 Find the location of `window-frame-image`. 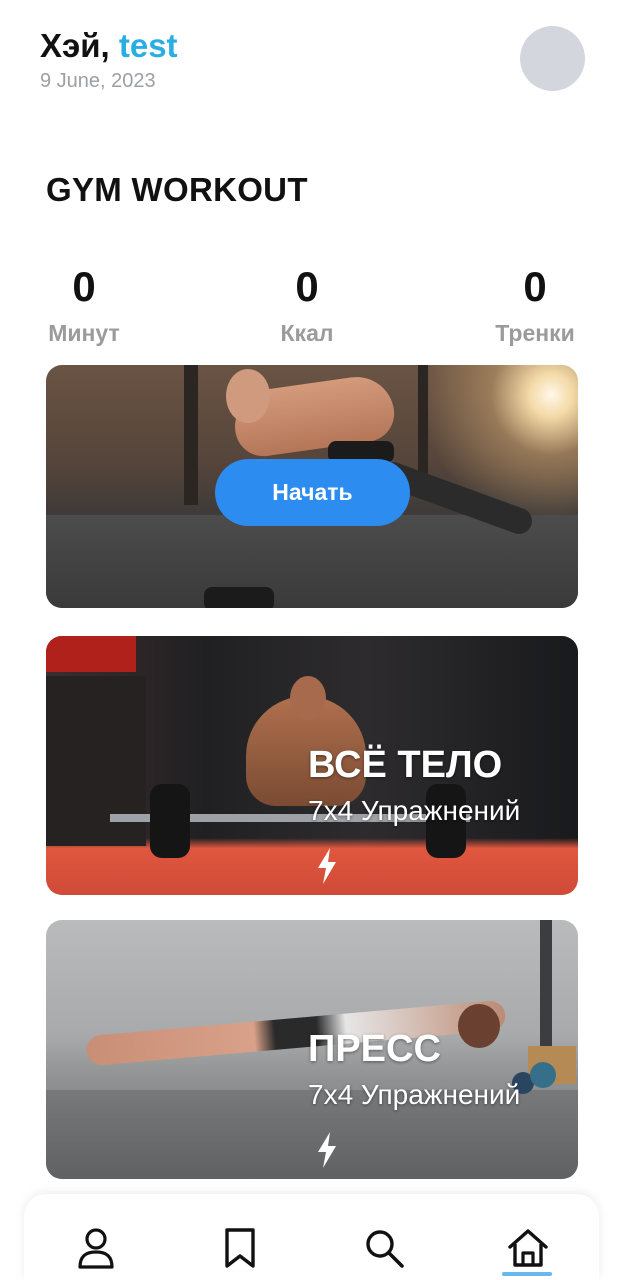

window-frame-image is located at coordinates (546, 985).